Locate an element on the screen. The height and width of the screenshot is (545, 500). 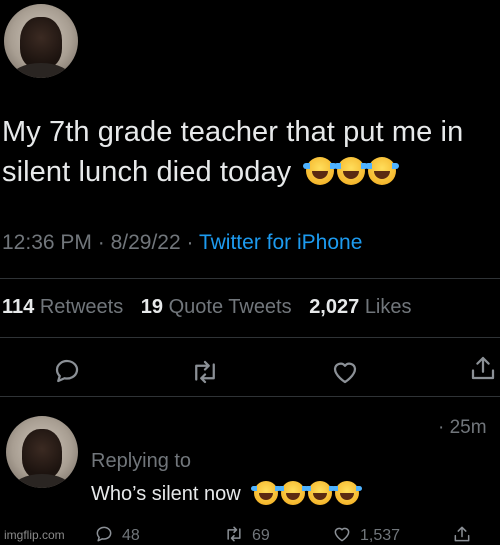
retweets-stat: 114 Retweets is located at coordinates (62, 307).